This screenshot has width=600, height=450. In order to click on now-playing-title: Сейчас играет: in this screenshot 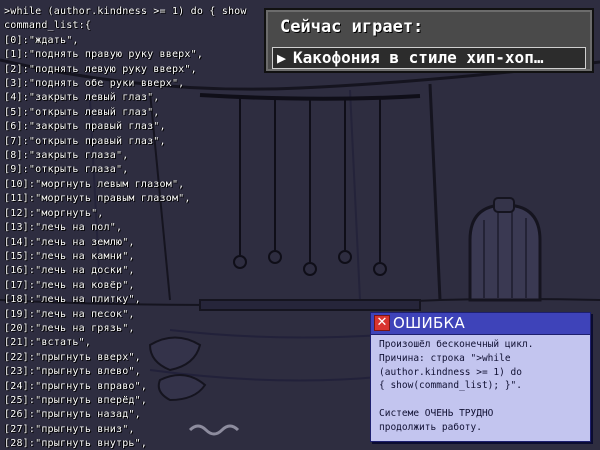, I will do `click(352, 27)`.